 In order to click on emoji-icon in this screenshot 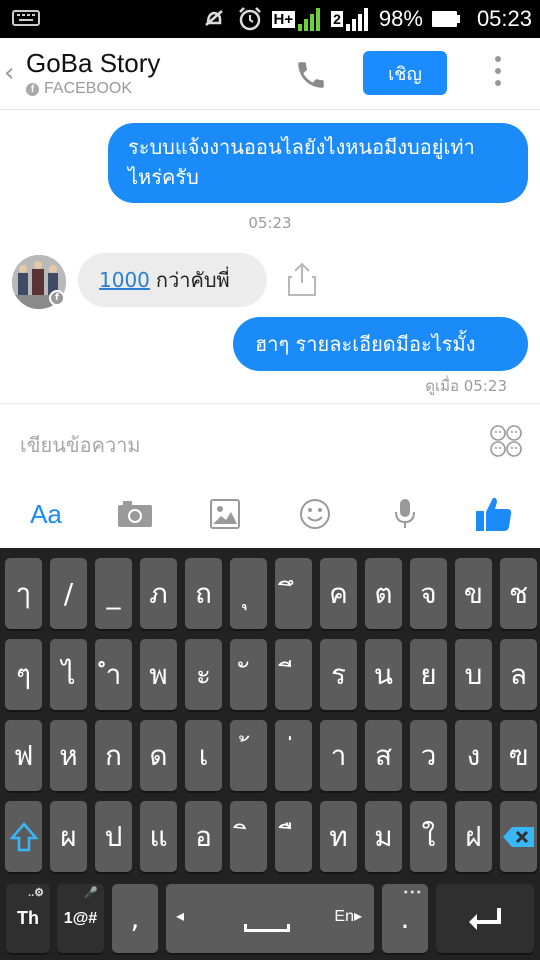, I will do `click(315, 514)`.